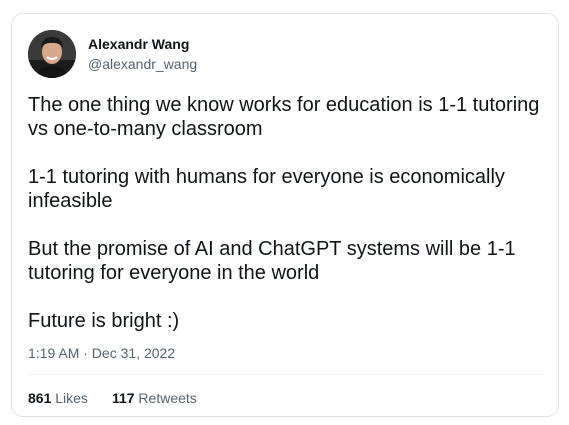 The width and height of the screenshot is (569, 425). I want to click on likes-label: Likes, so click(71, 398).